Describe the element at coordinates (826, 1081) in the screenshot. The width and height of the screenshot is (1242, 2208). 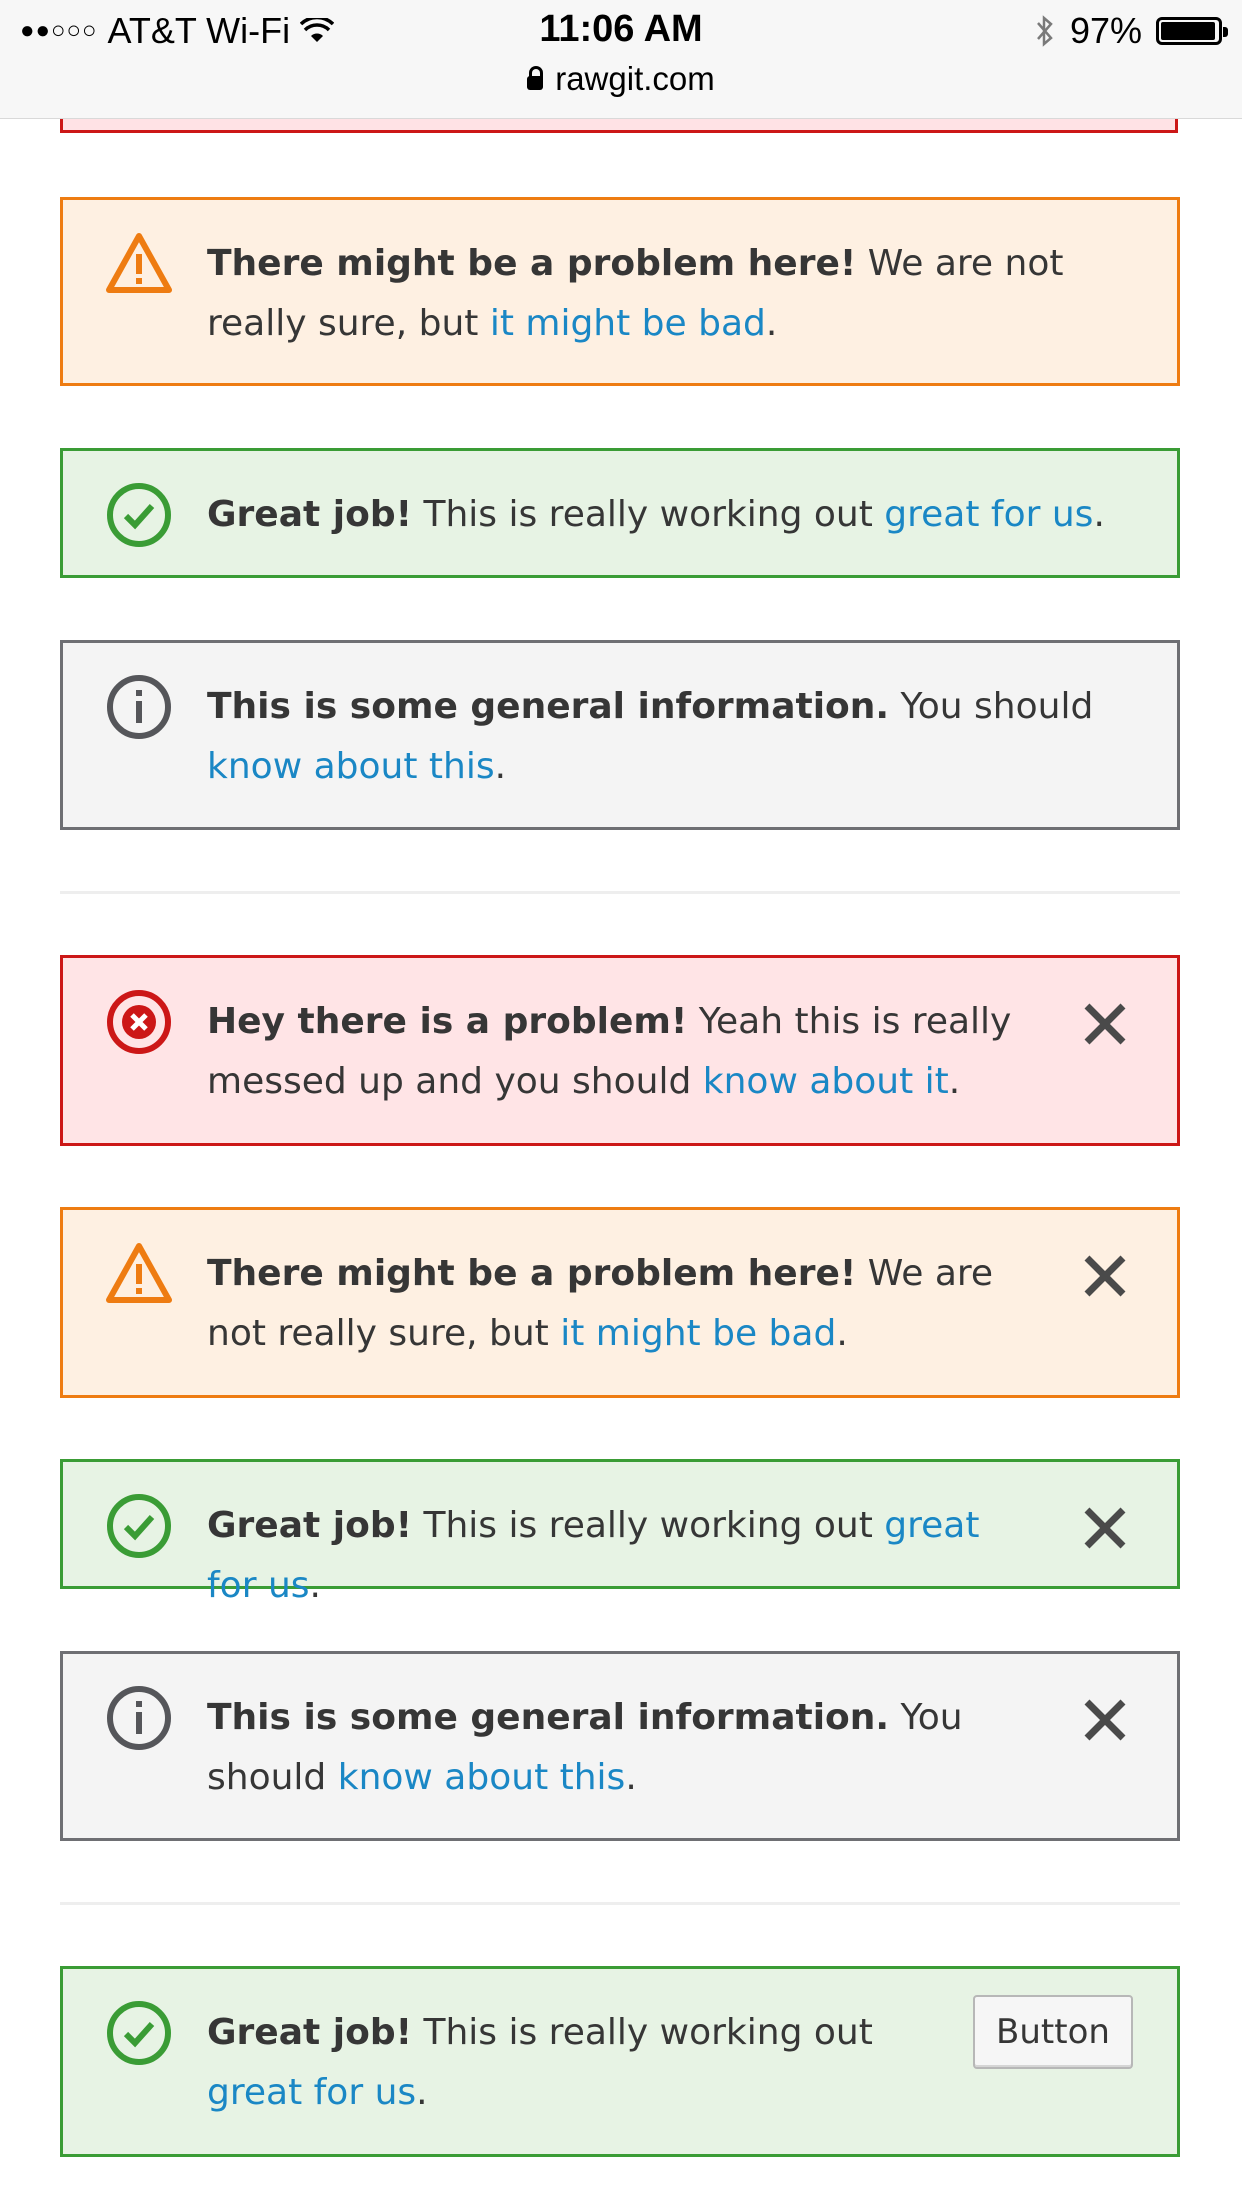
I see `alert-link: know about it` at that location.